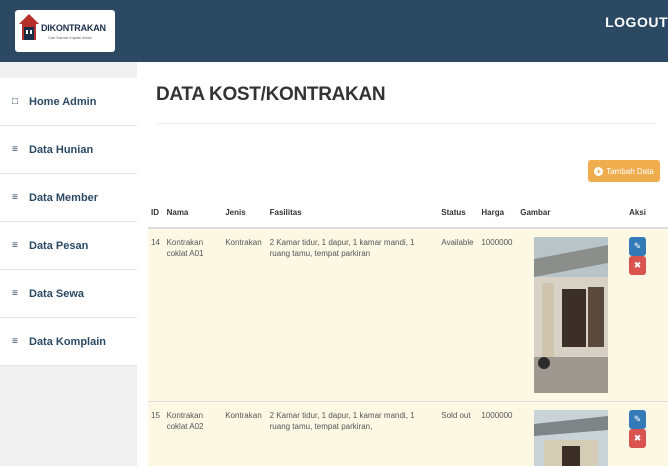 The width and height of the screenshot is (668, 466). Describe the element at coordinates (29, 27) in the screenshot. I see `house-logo-icon` at that location.